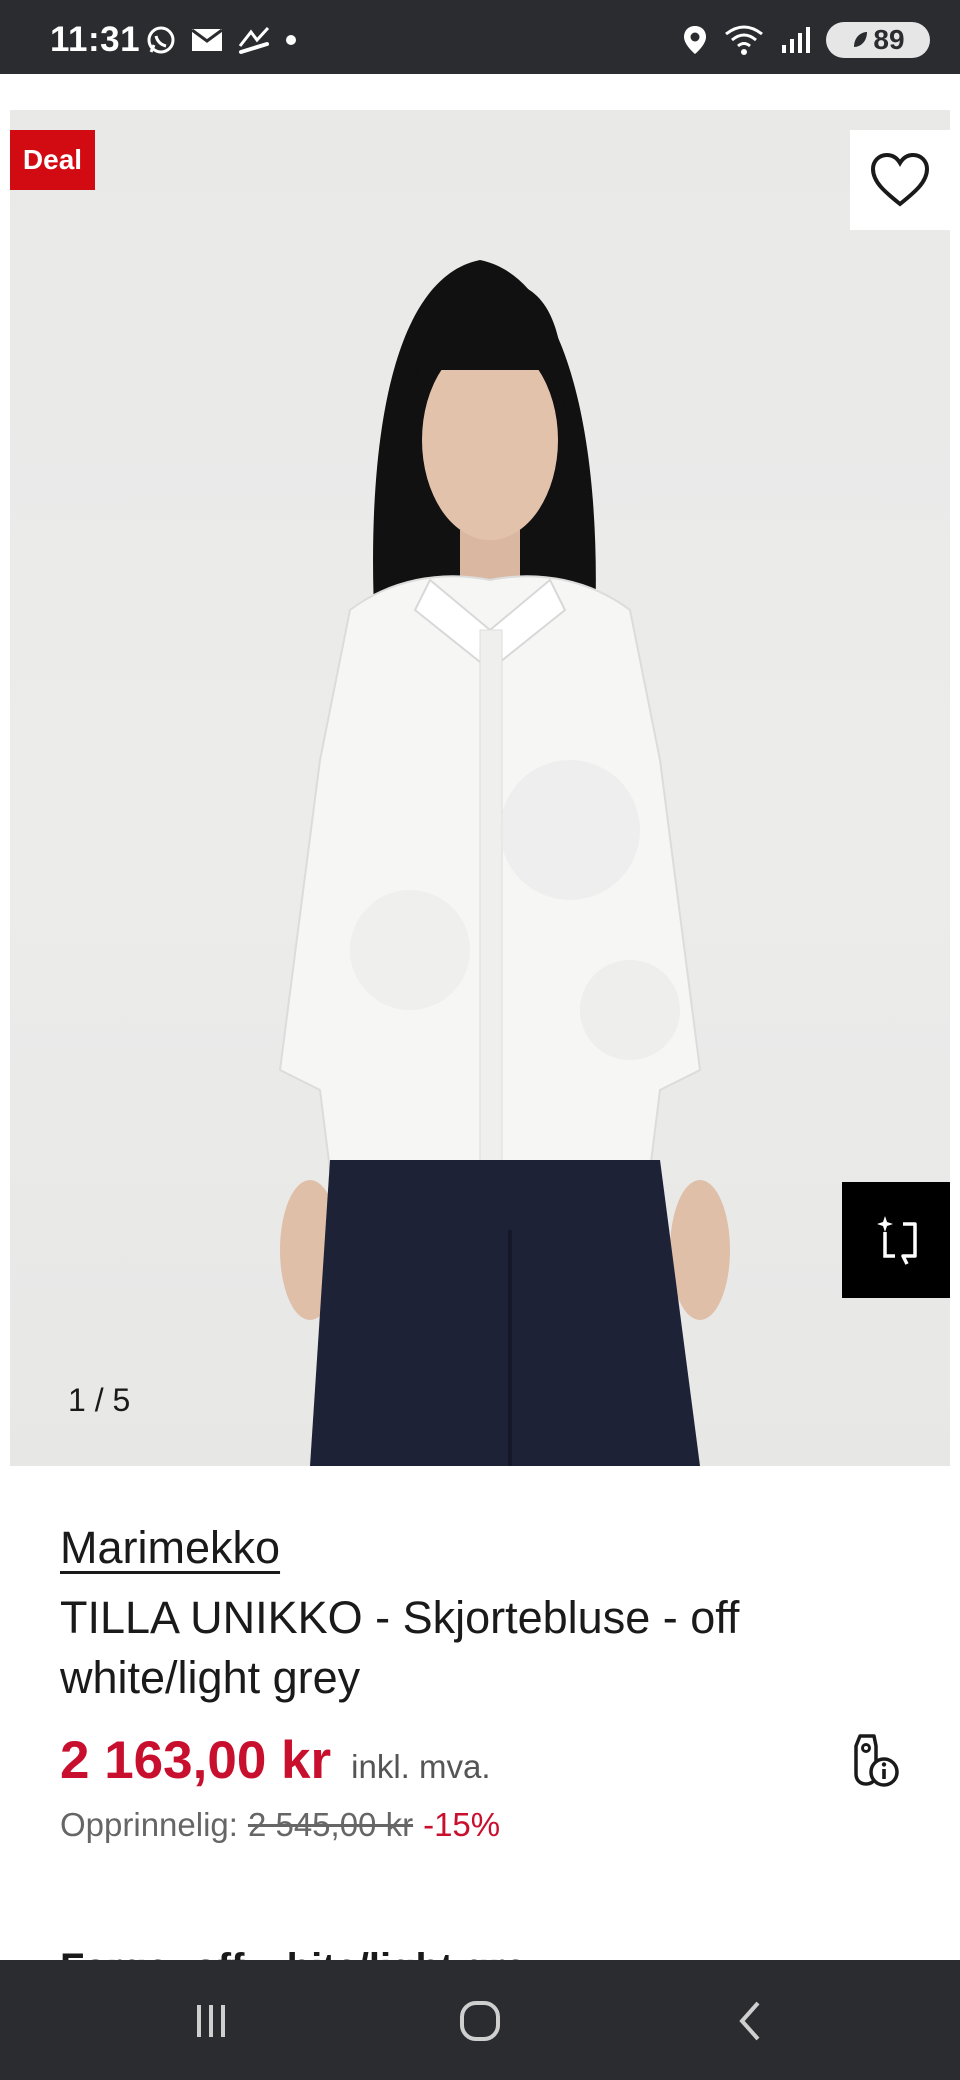 Image resolution: width=960 pixels, height=2080 pixels. I want to click on back-icon, so click(749, 2021).